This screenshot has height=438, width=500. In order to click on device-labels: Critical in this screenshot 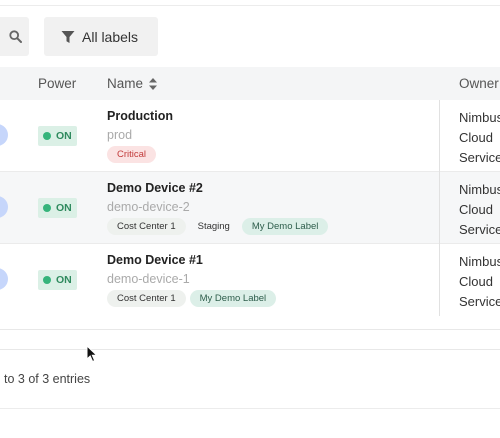, I will do `click(132, 154)`.